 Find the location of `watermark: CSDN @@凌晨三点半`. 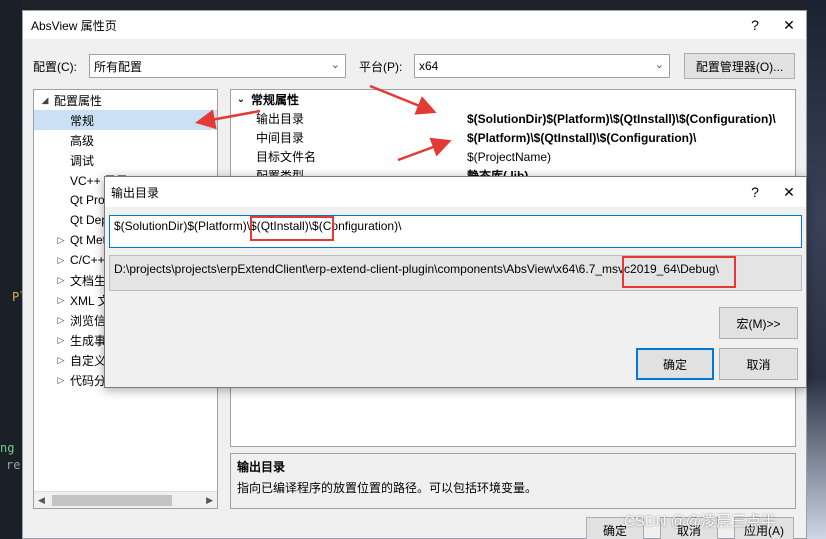

watermark: CSDN @@凌晨三点半 is located at coordinates (700, 521).